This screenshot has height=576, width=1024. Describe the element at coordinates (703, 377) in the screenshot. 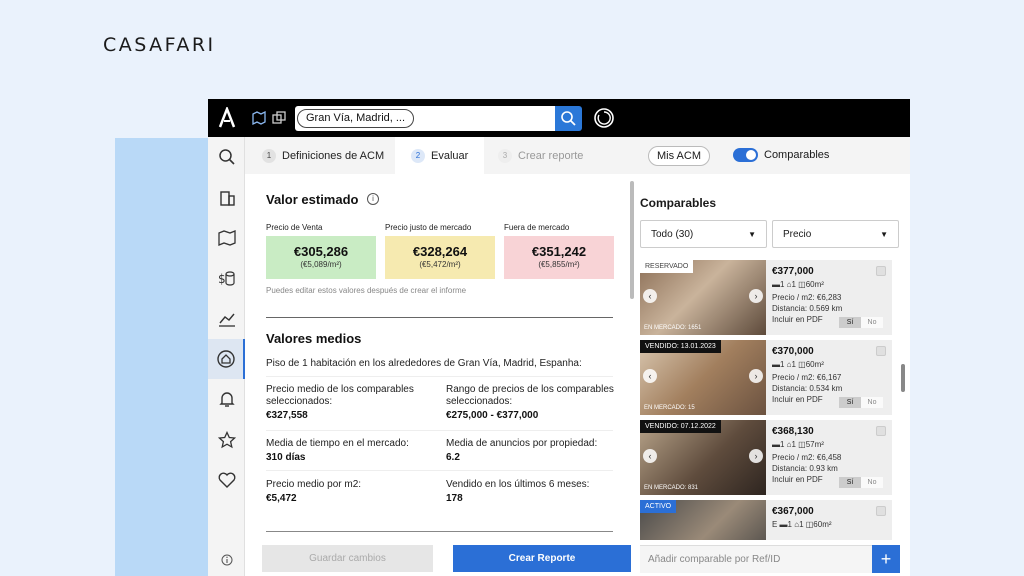

I see `property-photo: VENDIDO: 13.01.2023 ‹ › EN MERCADO: 15` at that location.